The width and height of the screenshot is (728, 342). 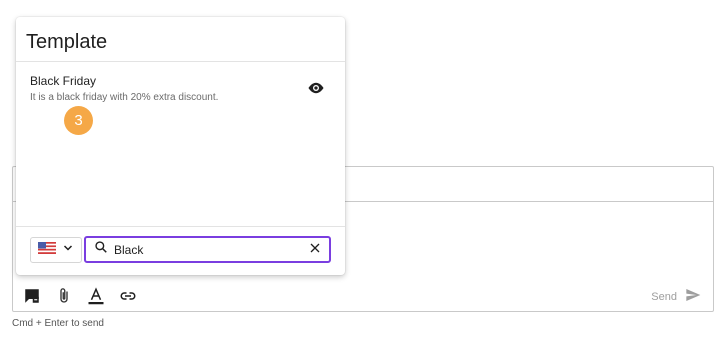 What do you see at coordinates (180, 61) in the screenshot?
I see `popup-header-divider` at bounding box center [180, 61].